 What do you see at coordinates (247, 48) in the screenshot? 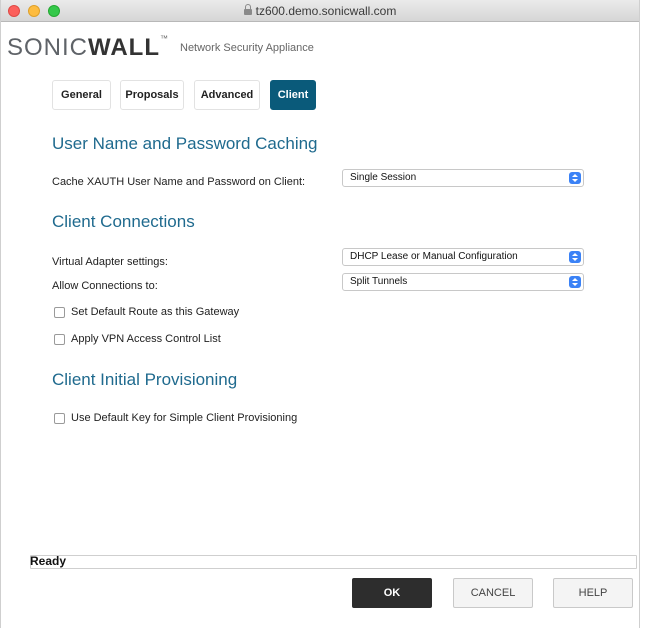
I see `product-name: Network Security Appliance` at bounding box center [247, 48].